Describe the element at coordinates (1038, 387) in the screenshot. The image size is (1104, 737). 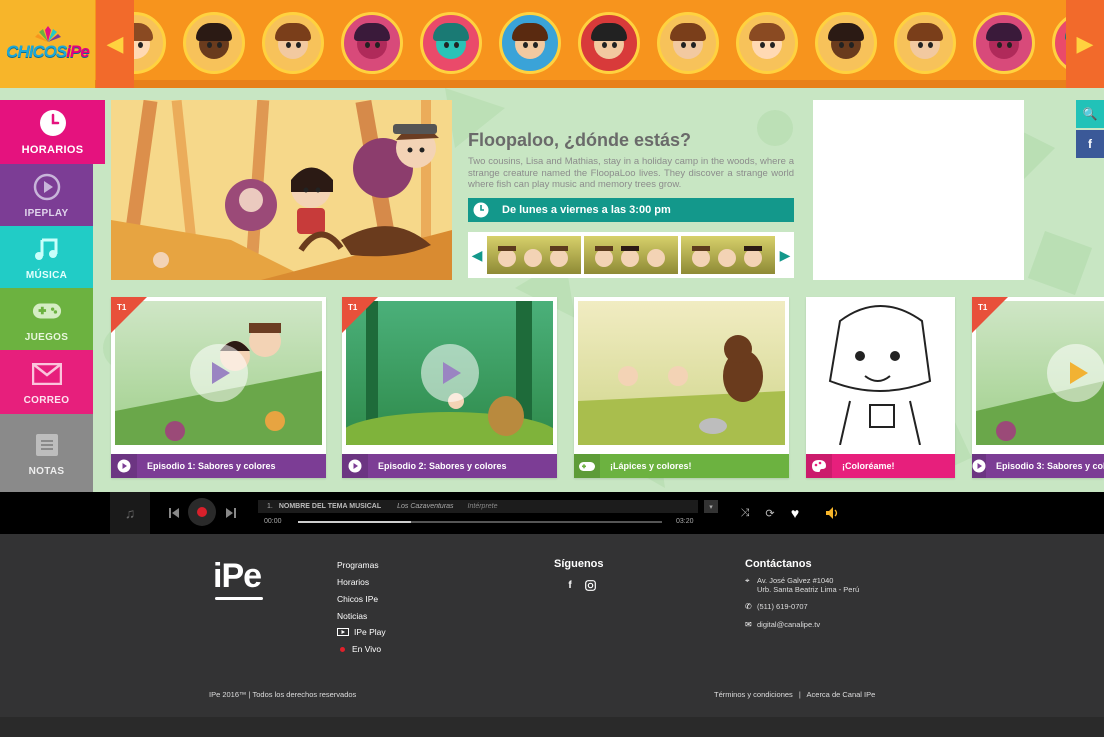
I see `episode-card: T1 Episodio 3: Sabores y colores` at that location.